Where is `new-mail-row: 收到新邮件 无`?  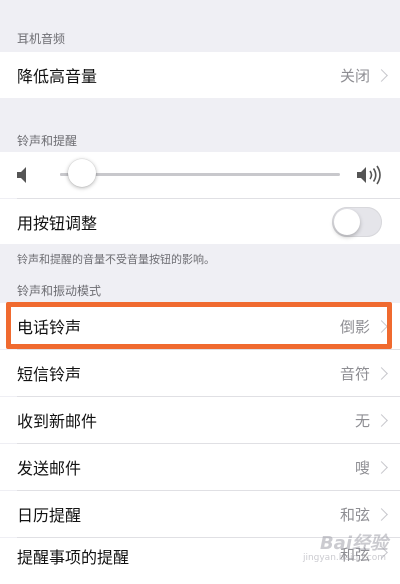 new-mail-row: 收到新邮件 无 is located at coordinates (200, 420).